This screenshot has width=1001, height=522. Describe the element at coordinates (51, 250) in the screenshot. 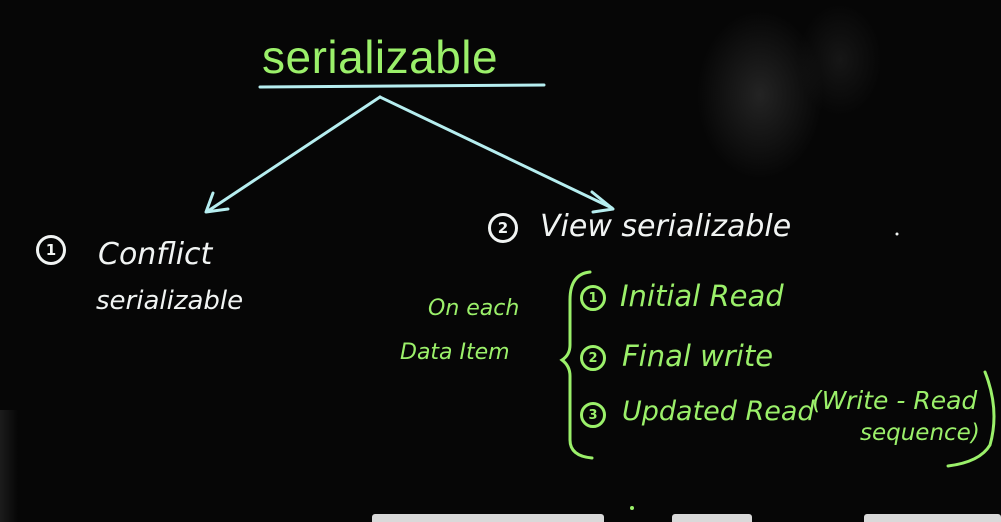

I see `number-badge-1: 1` at that location.